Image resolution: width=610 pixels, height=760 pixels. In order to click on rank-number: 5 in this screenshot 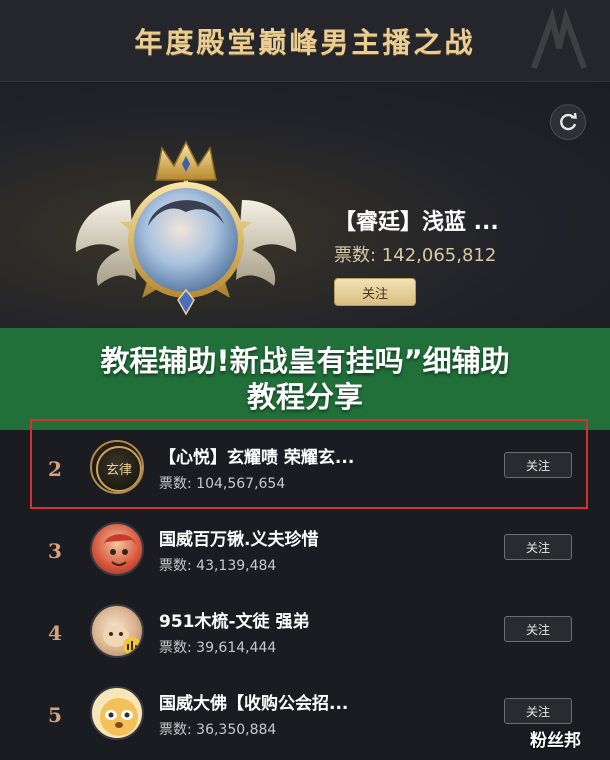, I will do `click(55, 715)`.